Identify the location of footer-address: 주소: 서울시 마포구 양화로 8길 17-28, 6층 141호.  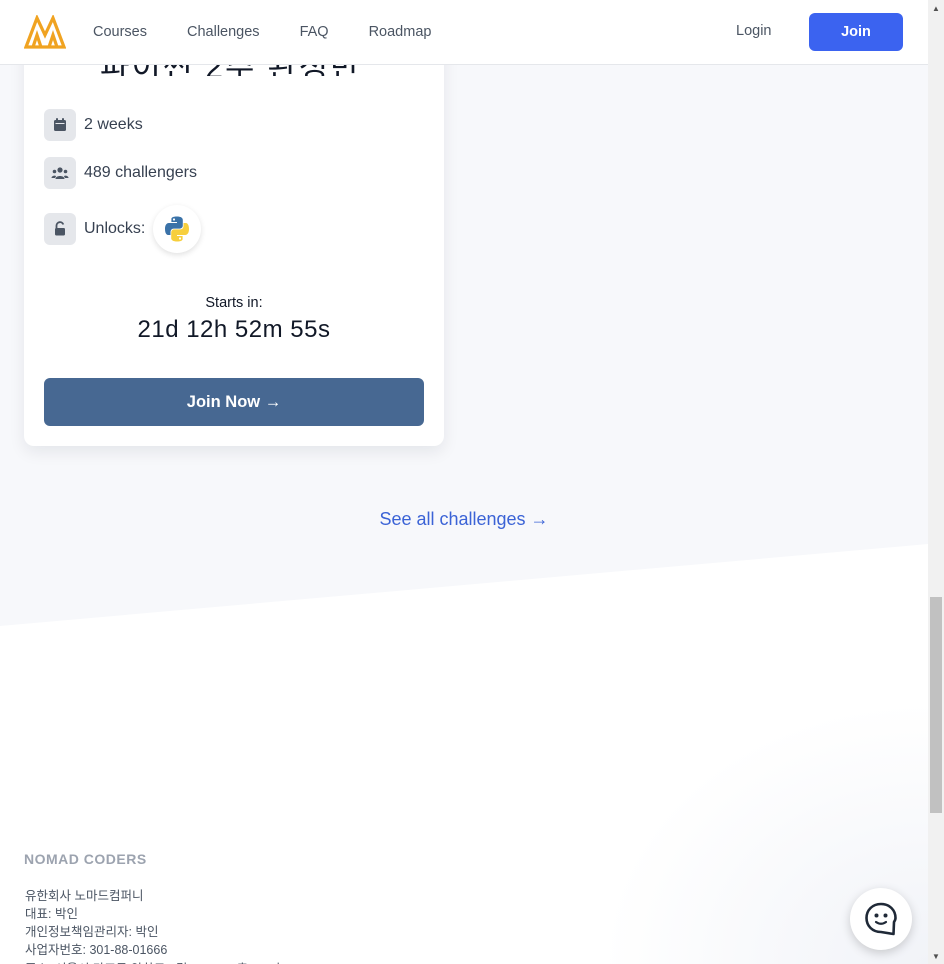
(154, 961).